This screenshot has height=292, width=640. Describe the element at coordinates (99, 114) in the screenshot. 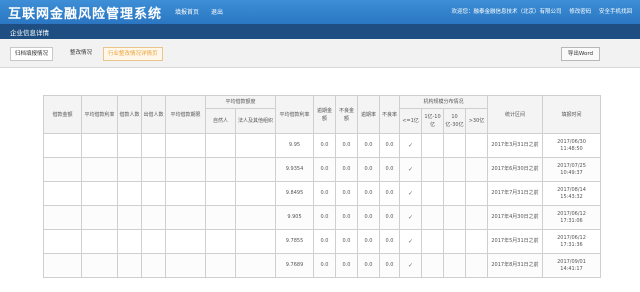

I see `header-borrowers-count: 平均借款利率` at that location.